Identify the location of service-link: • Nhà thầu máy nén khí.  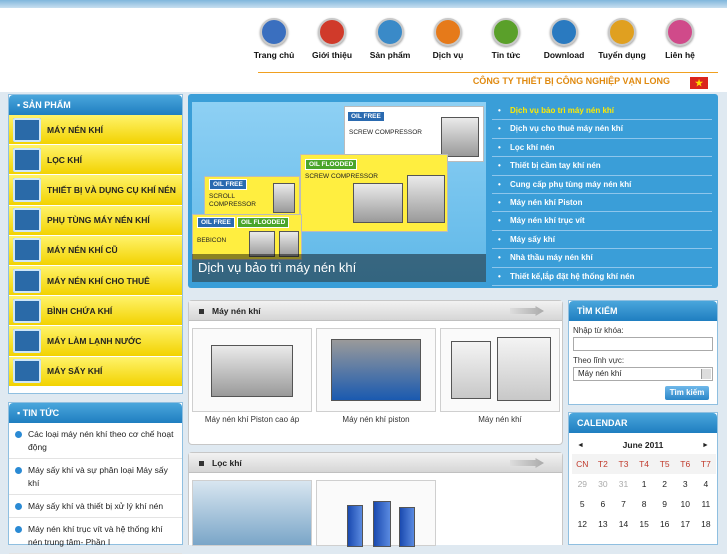
(602, 258).